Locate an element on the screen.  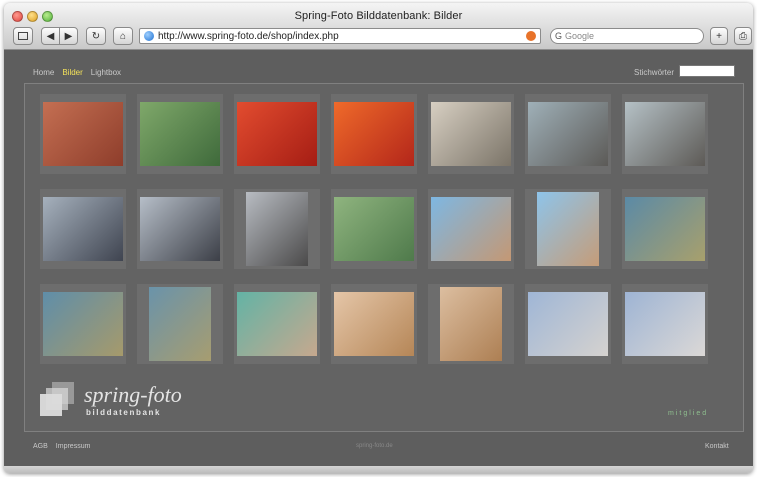
forward-arrow-icon: ▶ is located at coordinates (68, 36).